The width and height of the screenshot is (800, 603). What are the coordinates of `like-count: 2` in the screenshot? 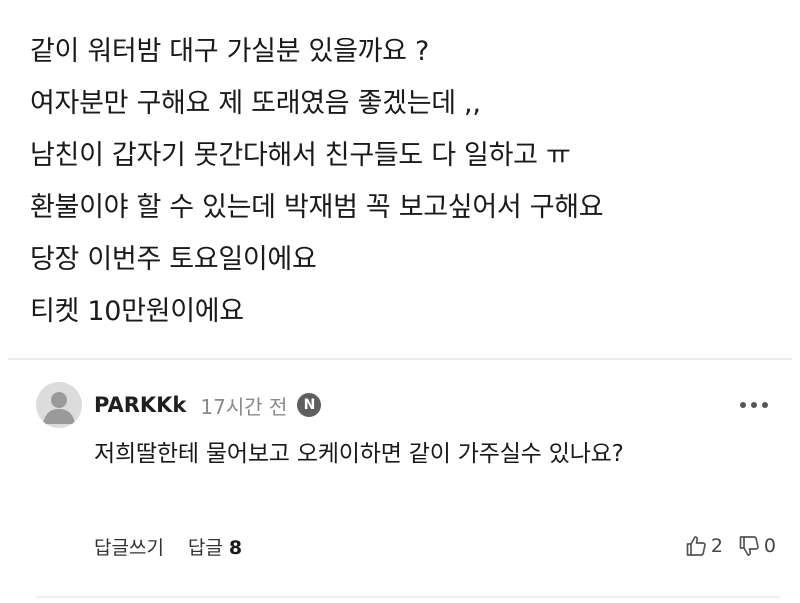 It's located at (716, 546).